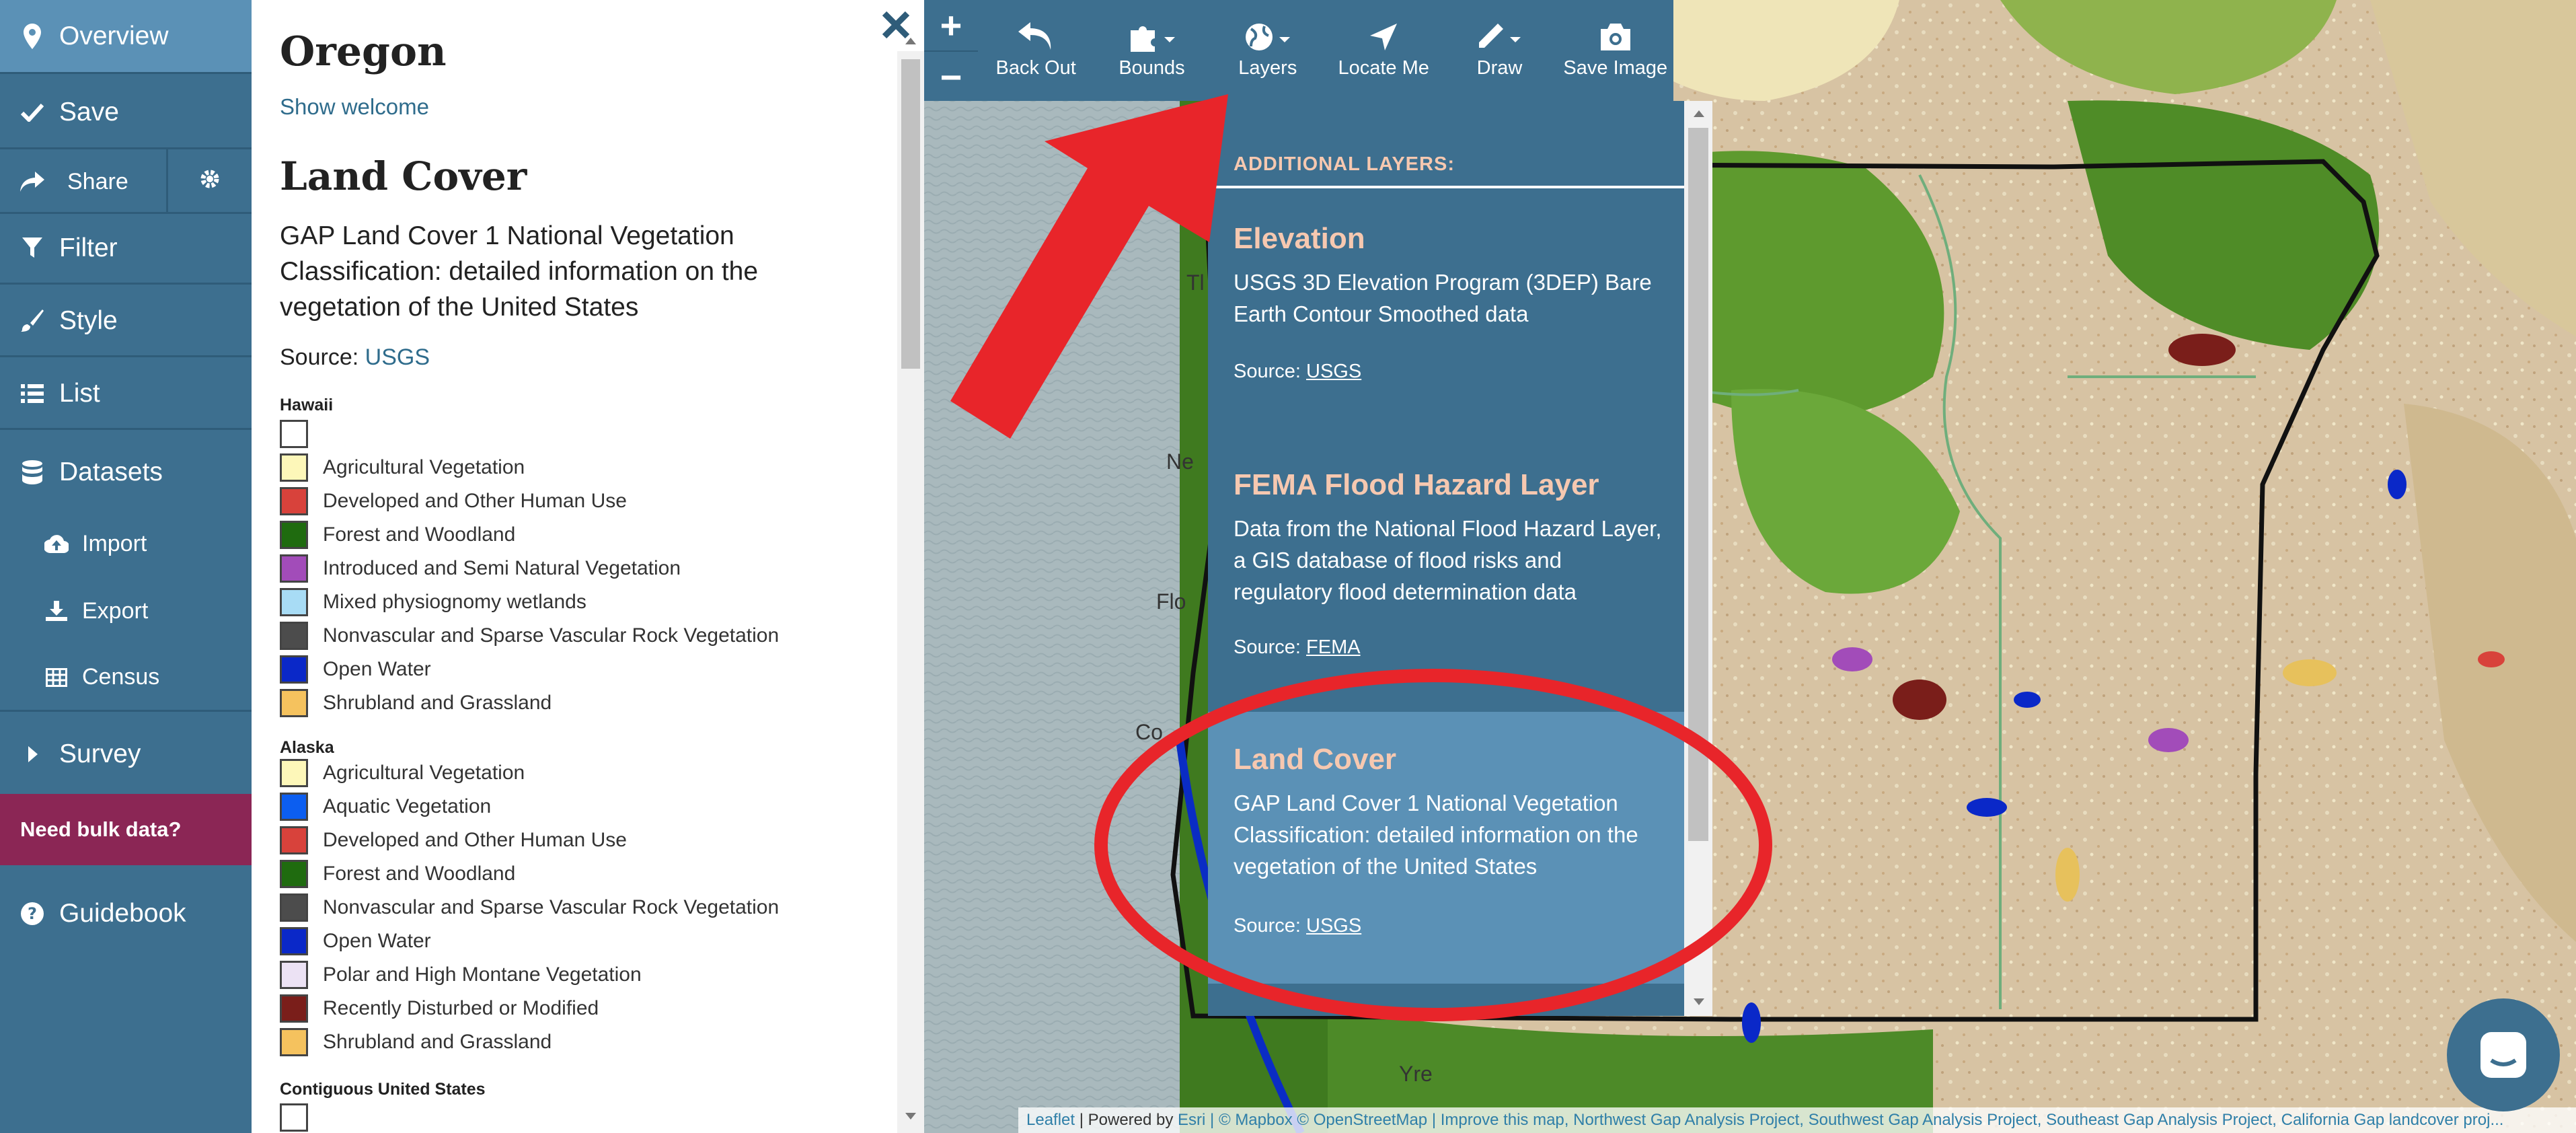 Image resolution: width=2576 pixels, height=1133 pixels. What do you see at coordinates (1268, 51) in the screenshot?
I see `layers-button: Layers` at bounding box center [1268, 51].